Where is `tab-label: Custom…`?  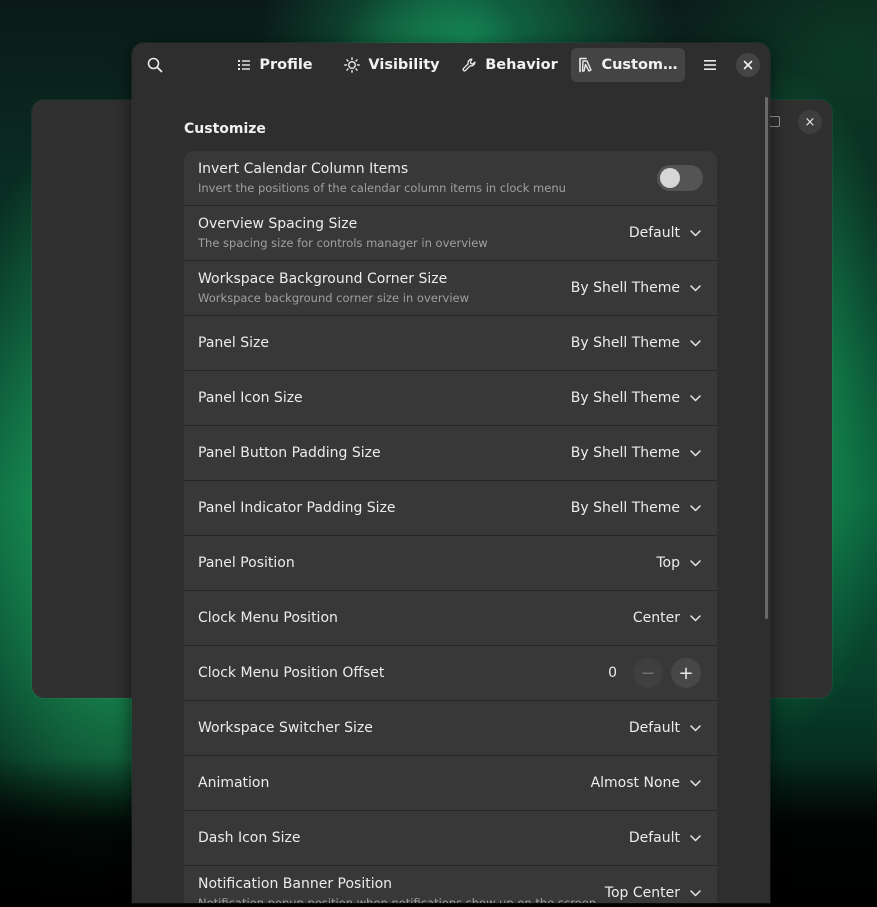 tab-label: Custom… is located at coordinates (639, 65).